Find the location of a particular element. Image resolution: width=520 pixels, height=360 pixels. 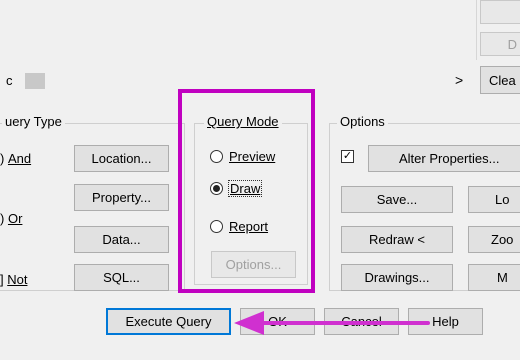

not-label: Not is located at coordinates (17, 279).